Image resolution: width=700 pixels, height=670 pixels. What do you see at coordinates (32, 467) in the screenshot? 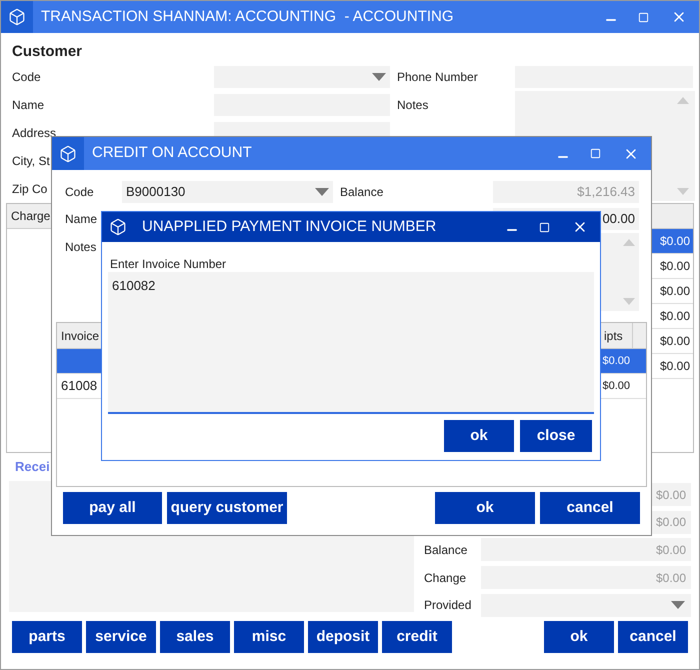
I see `section-label: Recei` at bounding box center [32, 467].